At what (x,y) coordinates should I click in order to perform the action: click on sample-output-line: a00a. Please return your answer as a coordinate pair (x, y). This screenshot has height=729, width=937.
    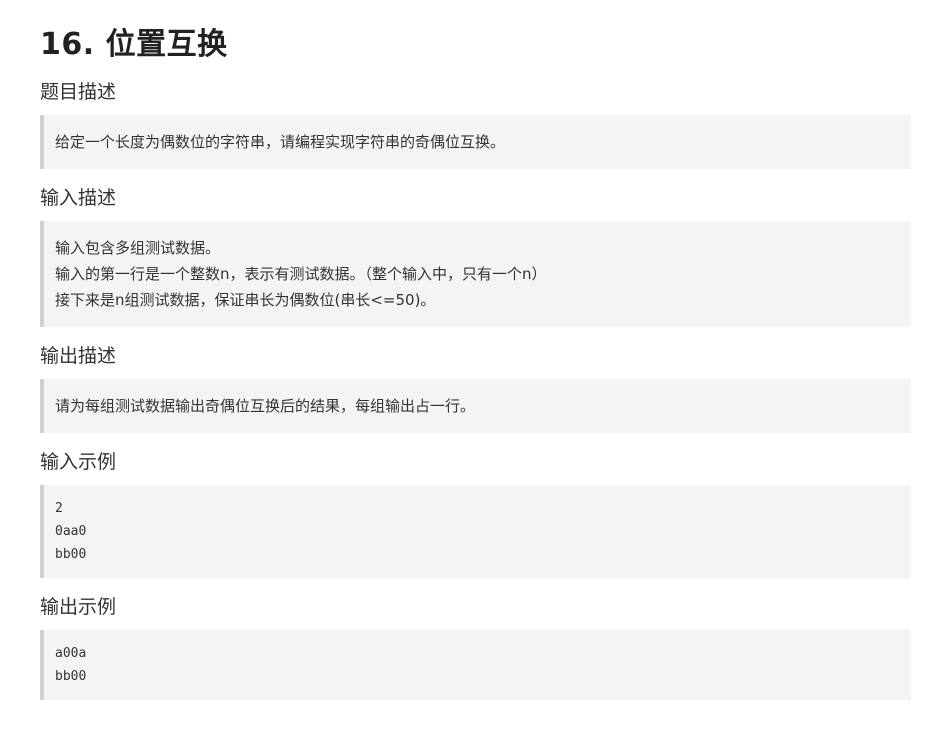
    Looking at the image, I should click on (71, 653).